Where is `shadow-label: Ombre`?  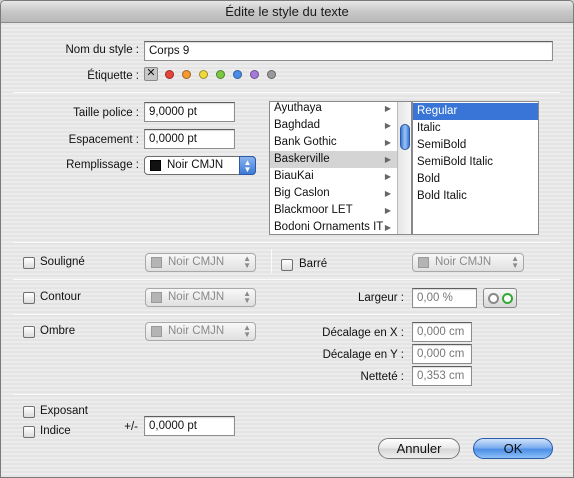
shadow-label: Ombre is located at coordinates (58, 331).